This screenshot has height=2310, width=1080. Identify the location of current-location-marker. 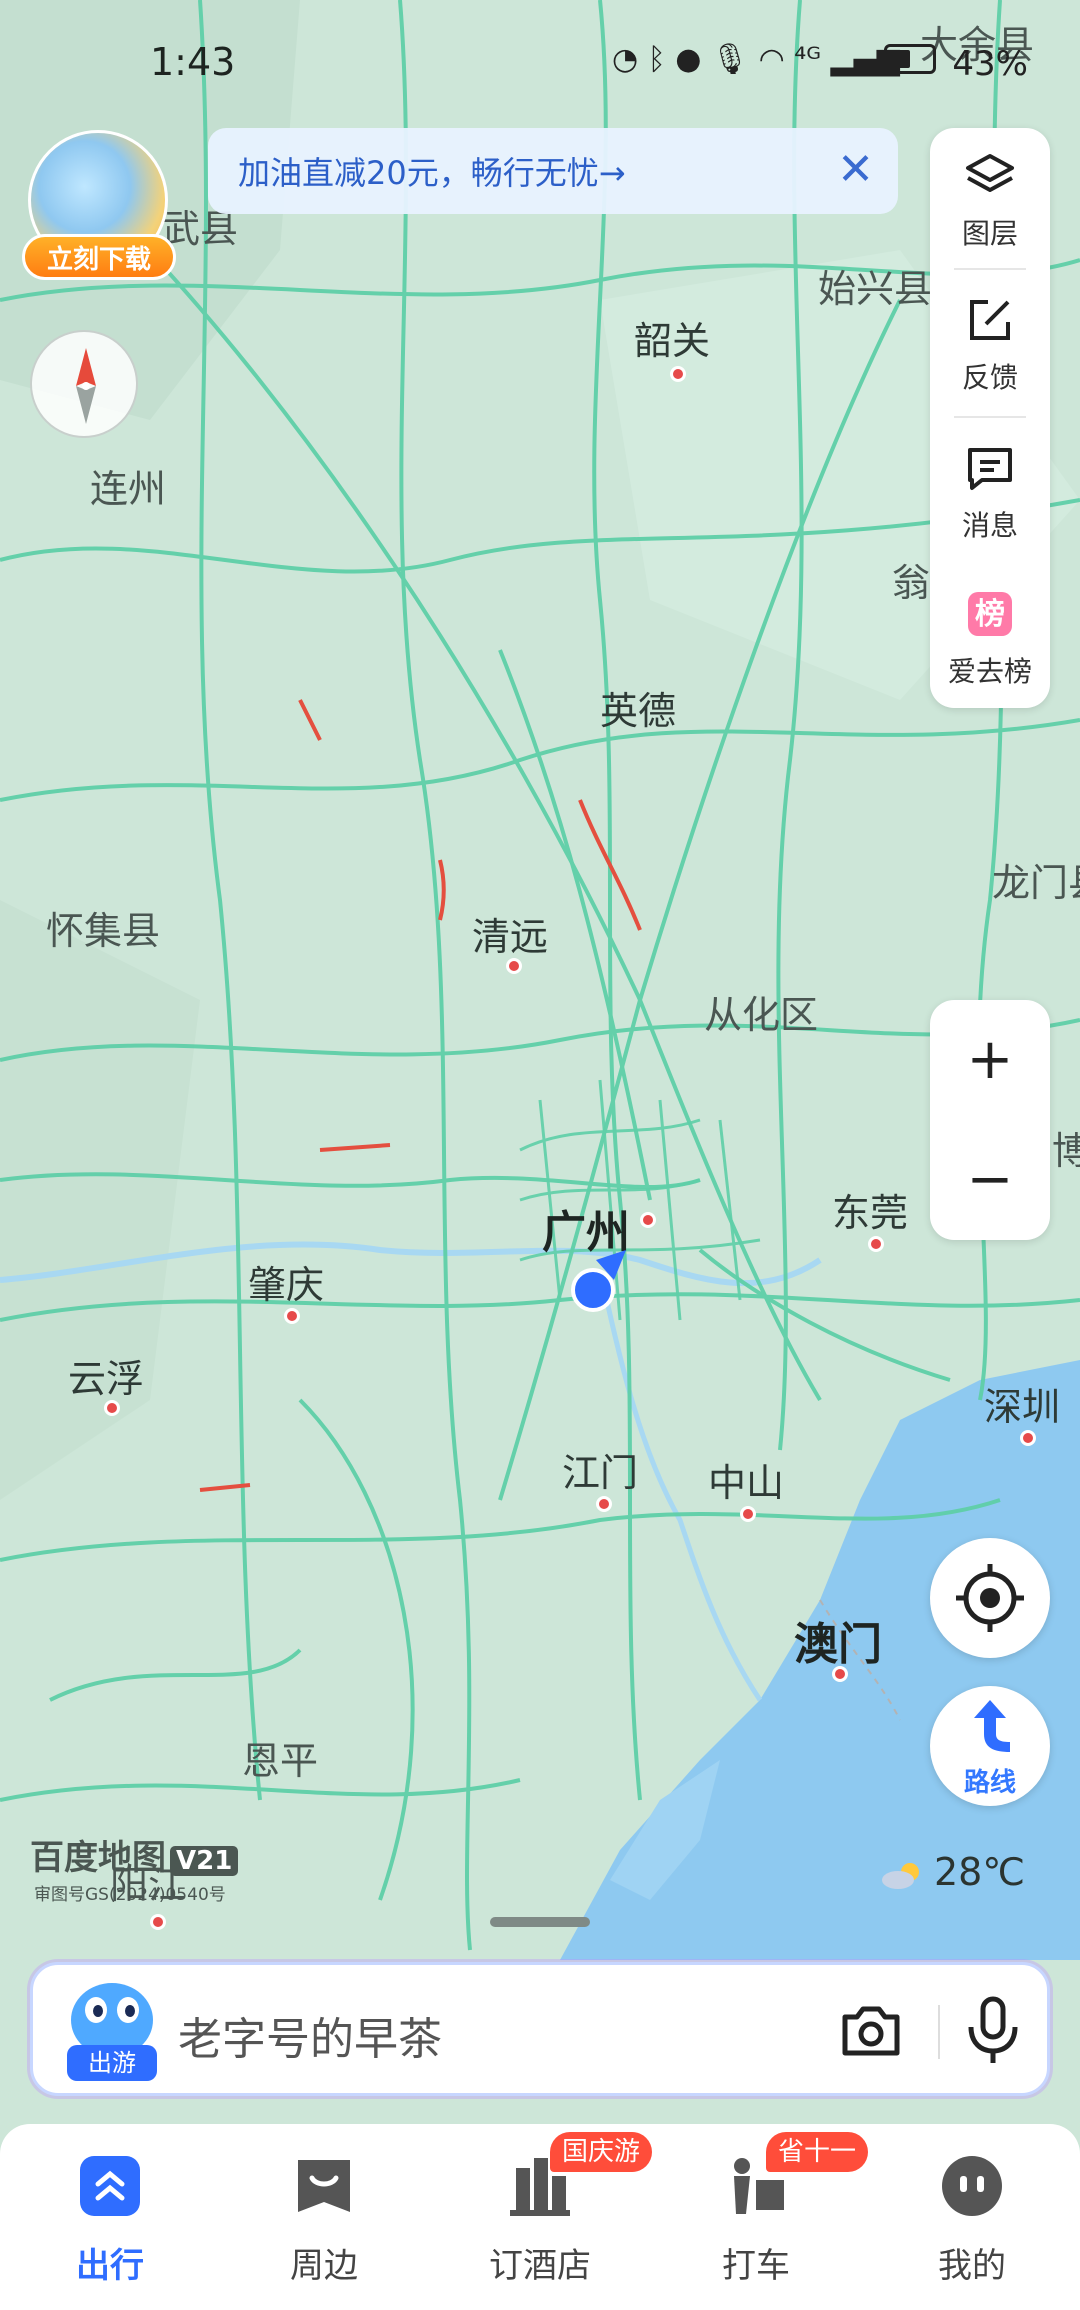
(598, 1281).